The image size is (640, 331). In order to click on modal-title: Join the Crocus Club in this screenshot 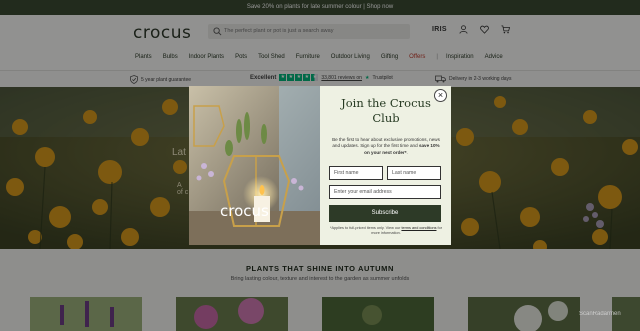, I will do `click(386, 110)`.